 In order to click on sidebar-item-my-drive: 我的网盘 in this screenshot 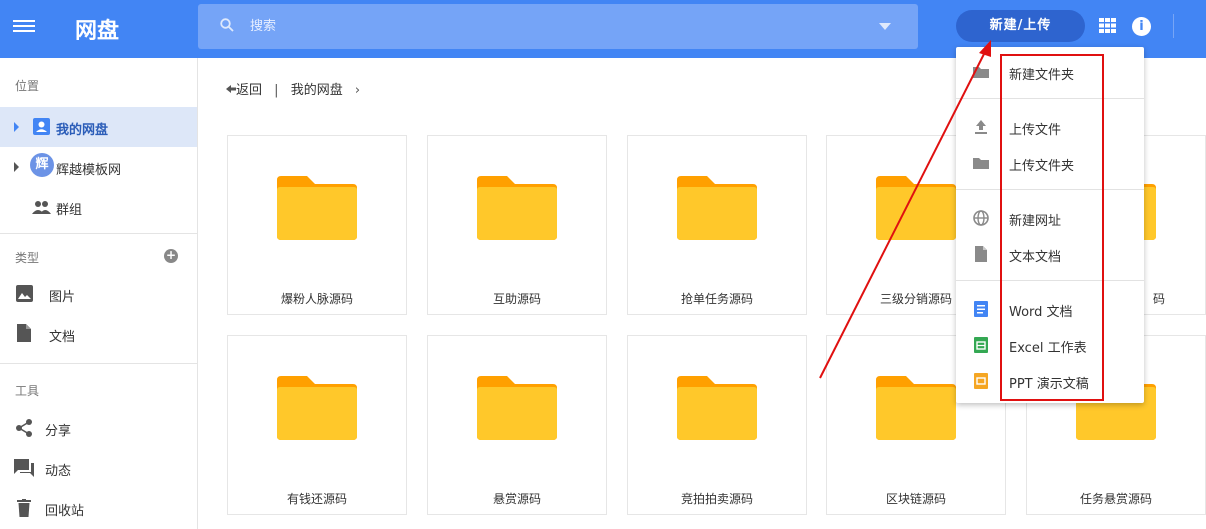, I will do `click(98, 127)`.